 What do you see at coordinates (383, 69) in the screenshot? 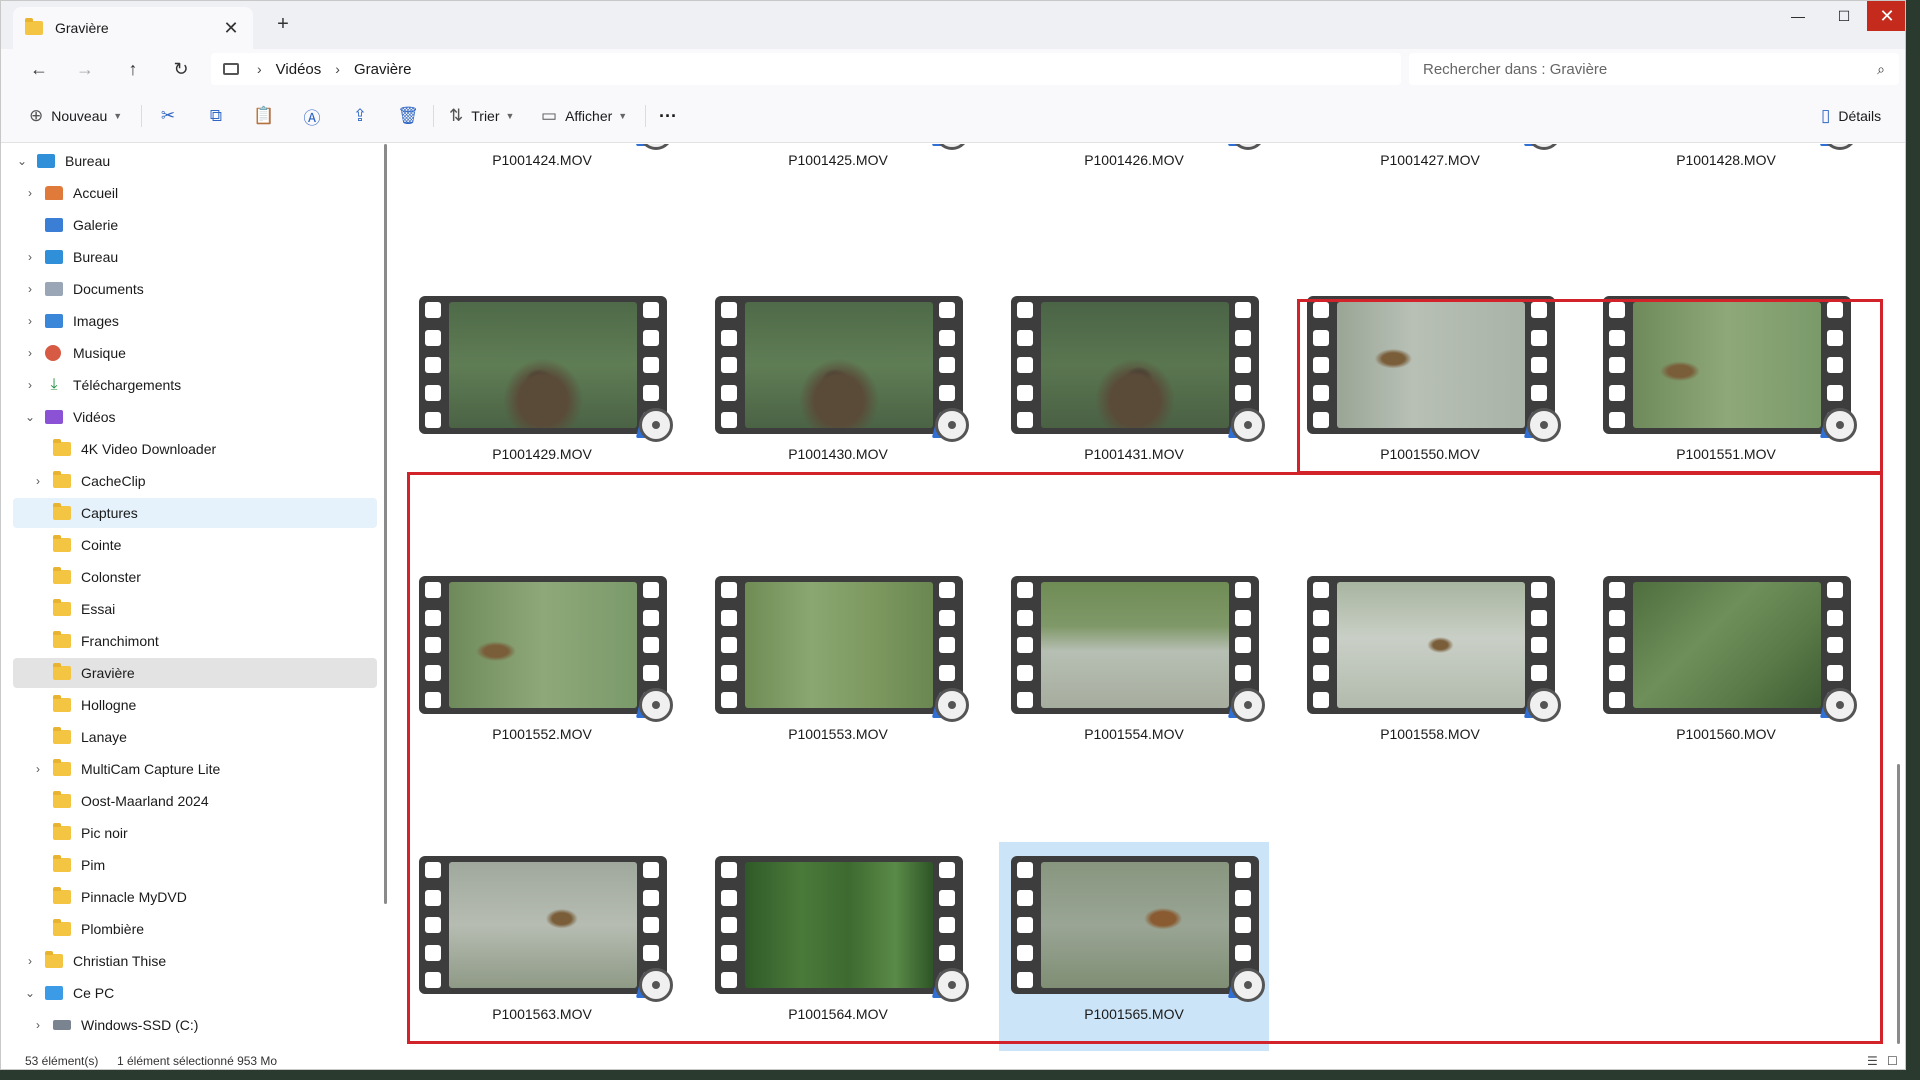
I see `breadcrumb-graviere: Gravière` at bounding box center [383, 69].